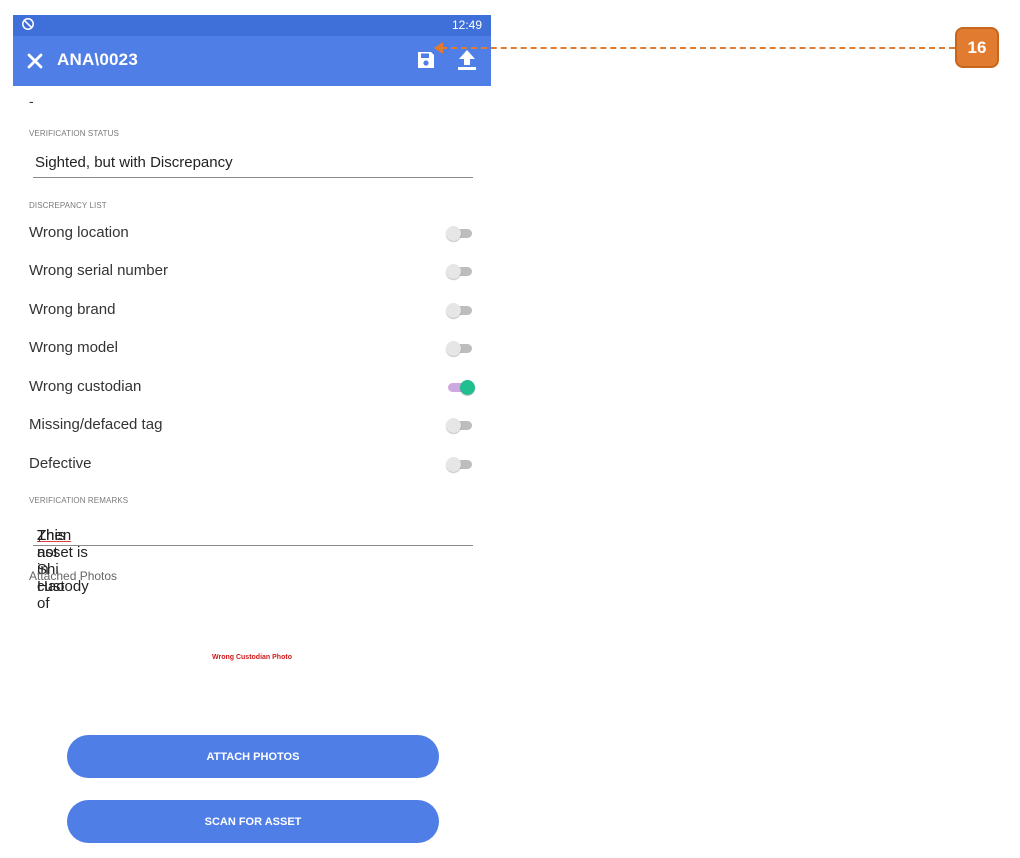 The image size is (1020, 858). Describe the element at coordinates (72, 309) in the screenshot. I see `discrepancy-label: Wrong brand` at that location.